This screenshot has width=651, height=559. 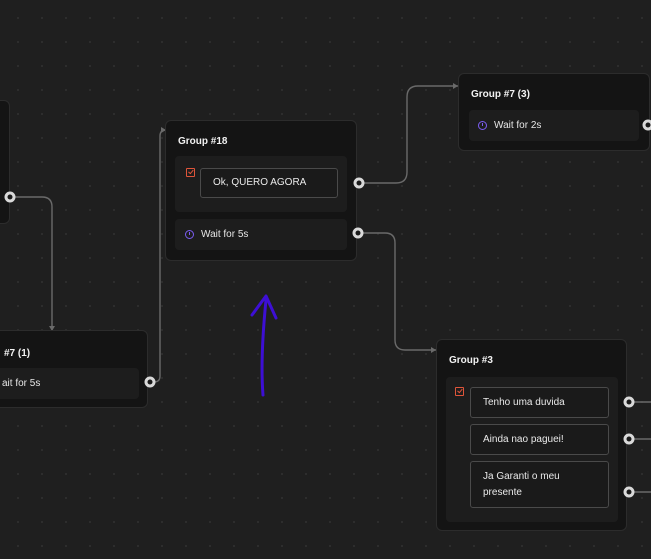 I want to click on edge-group18-to-group3, so click(x=397, y=291).